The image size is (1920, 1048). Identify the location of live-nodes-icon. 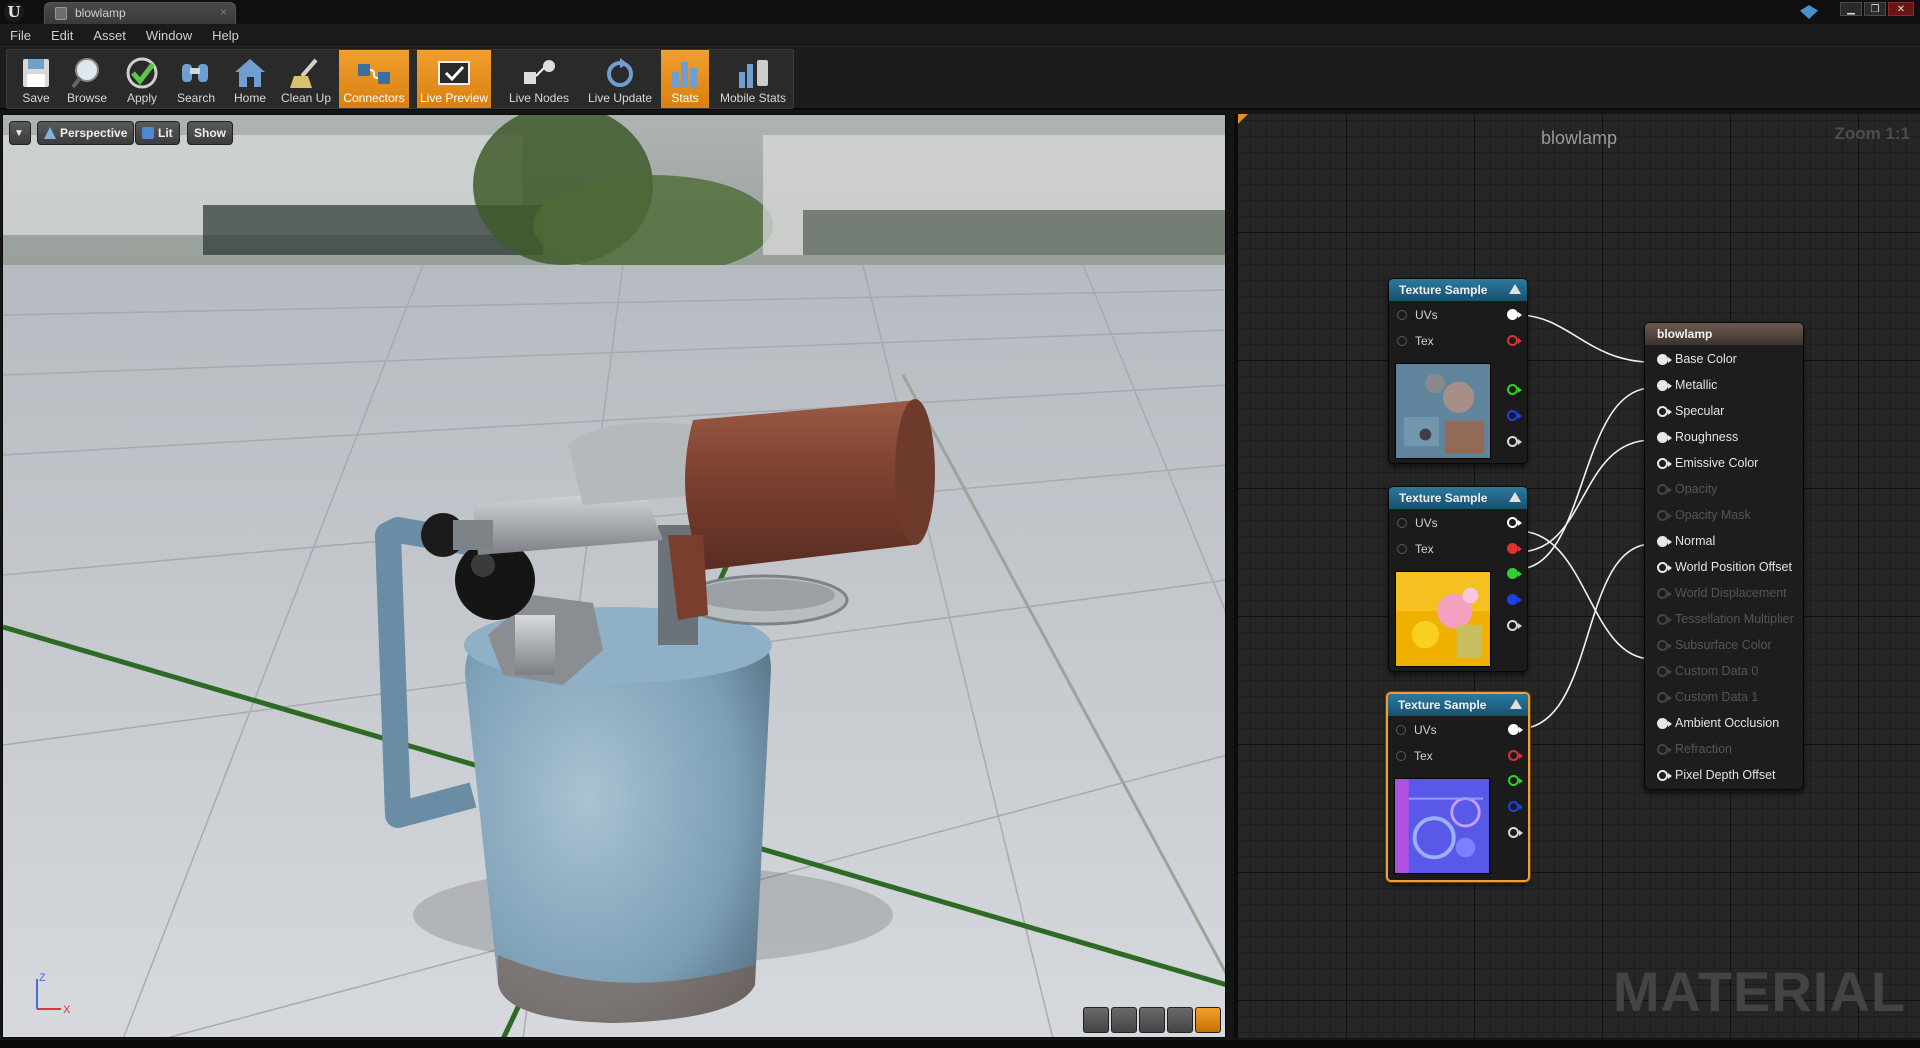
(539, 72).